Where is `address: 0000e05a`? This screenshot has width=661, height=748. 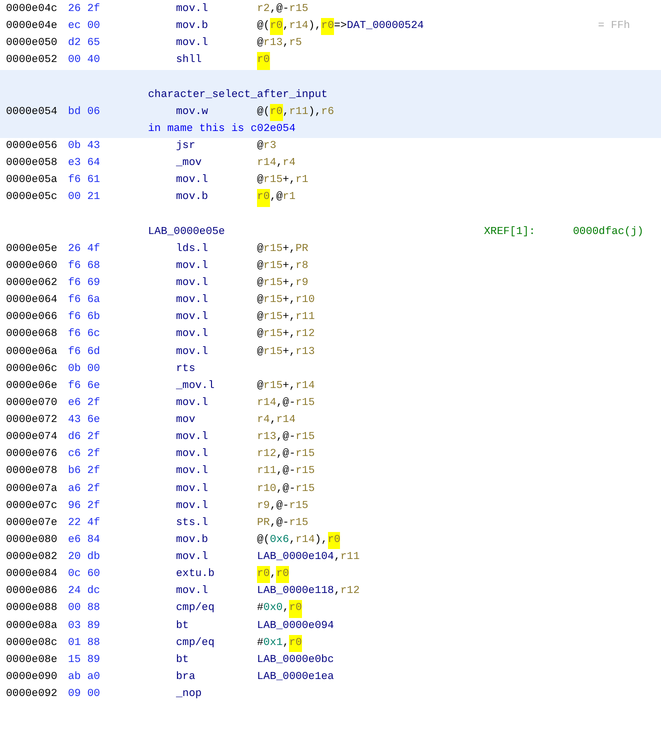 address: 0000e05a is located at coordinates (32, 180).